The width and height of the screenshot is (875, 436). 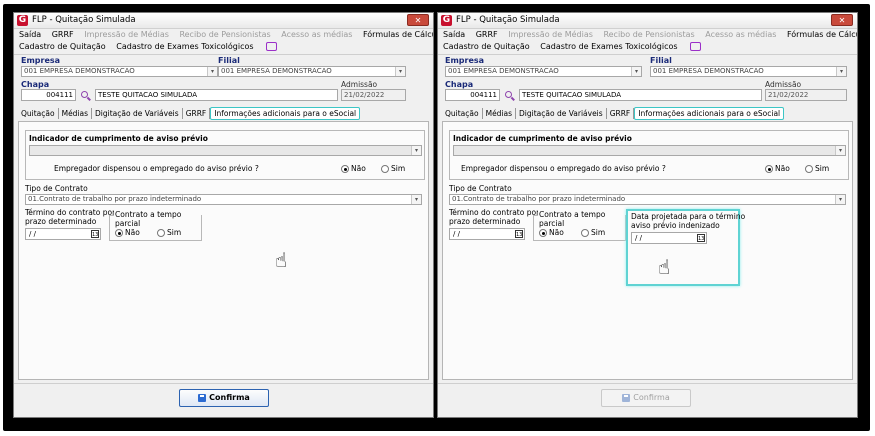 What do you see at coordinates (638, 238) in the screenshot?
I see `projetada-date-value: / /` at bounding box center [638, 238].